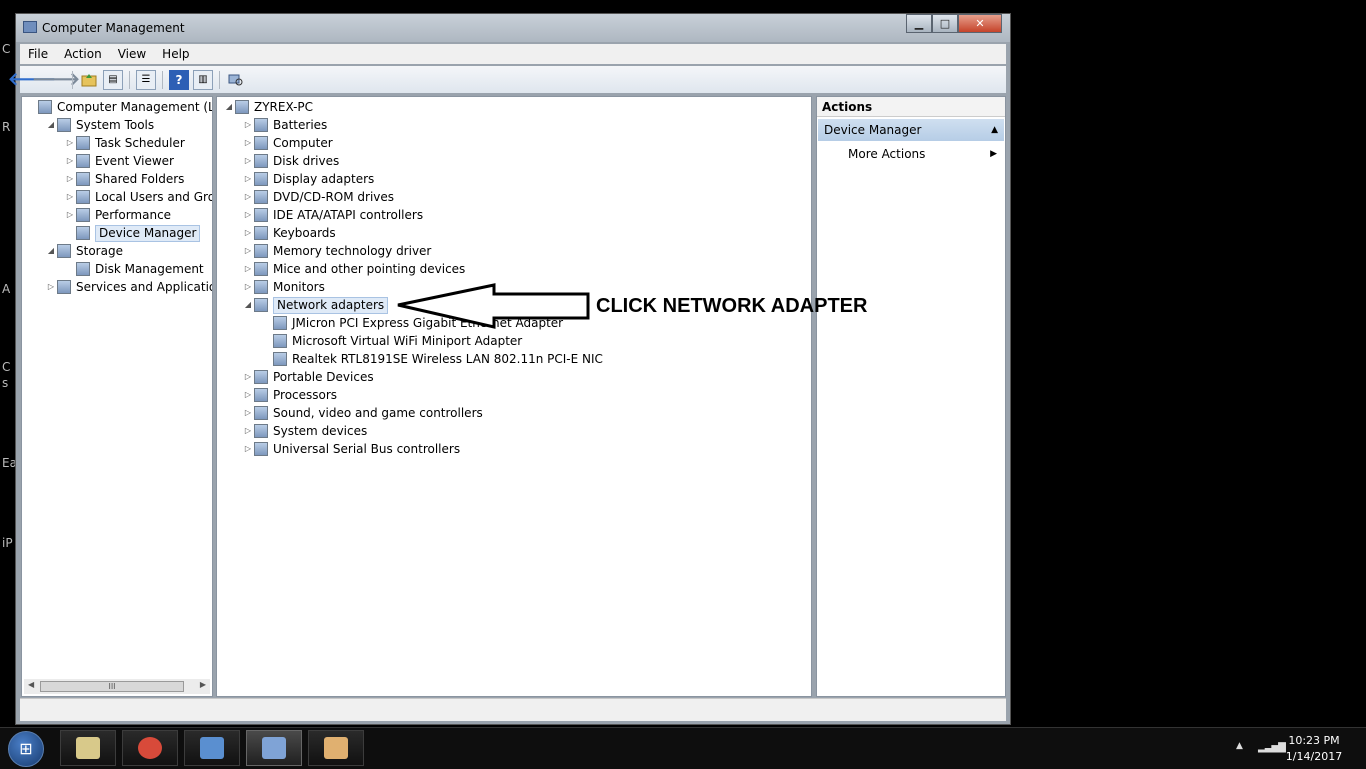 The width and height of the screenshot is (1366, 769). I want to click on forward-arrow-icon: 🡒, so click(56, 79).